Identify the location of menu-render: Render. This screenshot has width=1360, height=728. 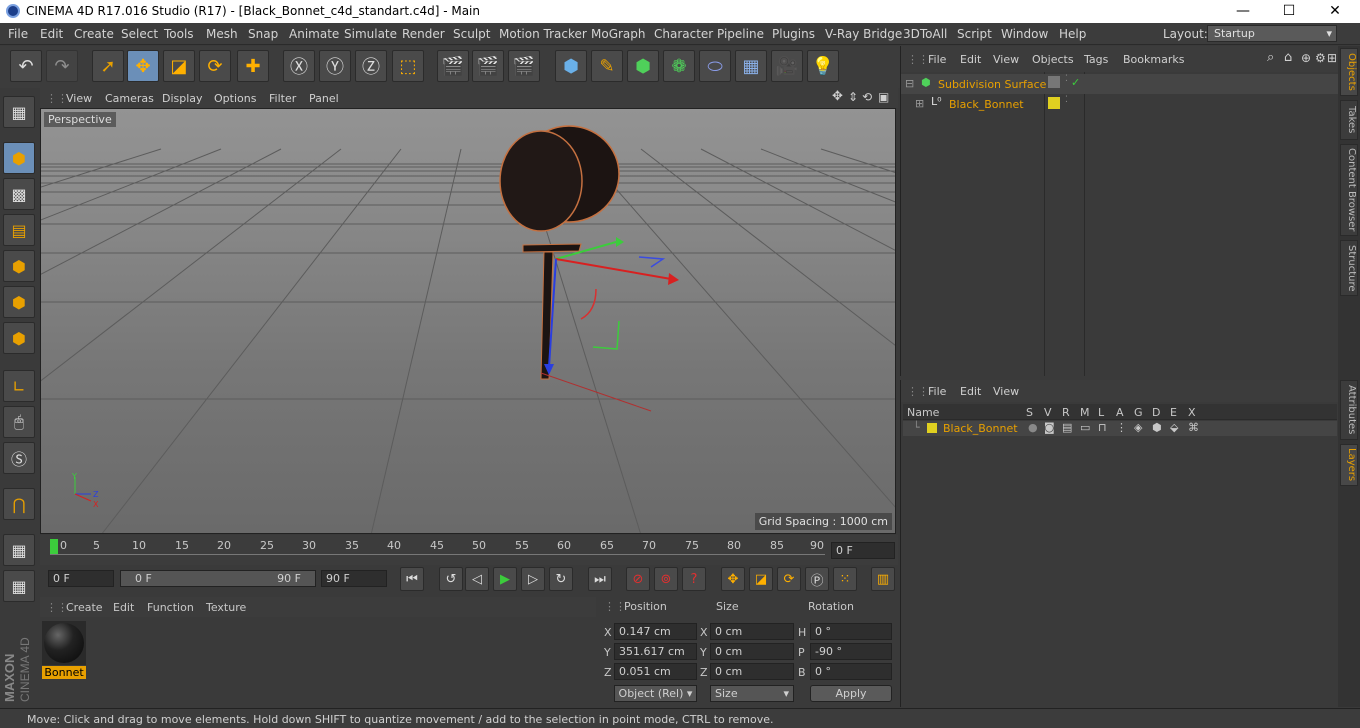
(423, 34).